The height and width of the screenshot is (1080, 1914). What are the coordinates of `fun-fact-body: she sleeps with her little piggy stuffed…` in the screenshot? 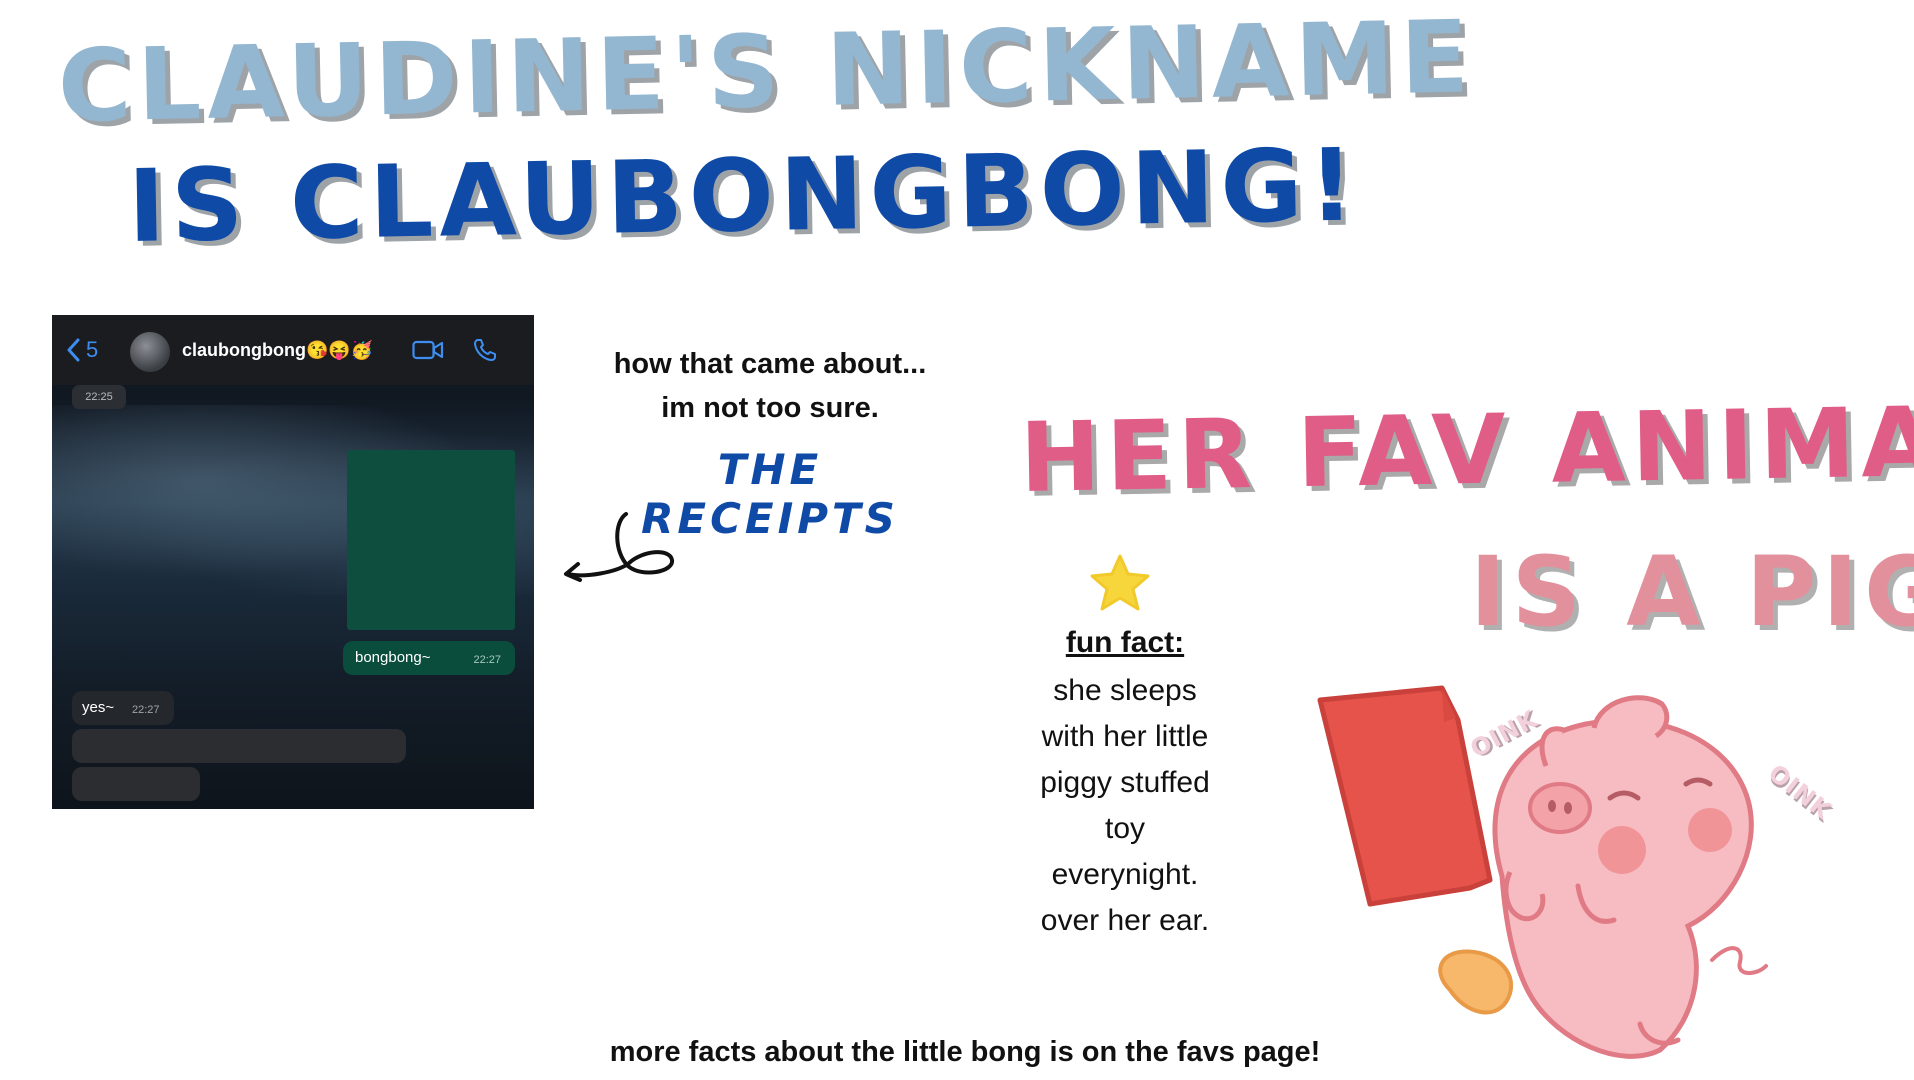 It's located at (1125, 806).